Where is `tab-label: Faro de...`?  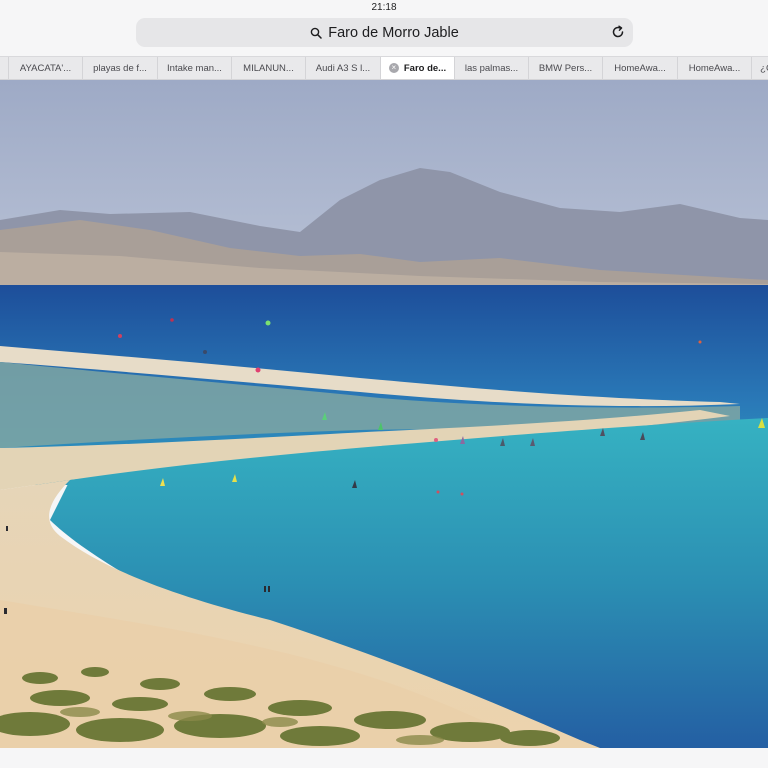
tab-label: Faro de... is located at coordinates (425, 68).